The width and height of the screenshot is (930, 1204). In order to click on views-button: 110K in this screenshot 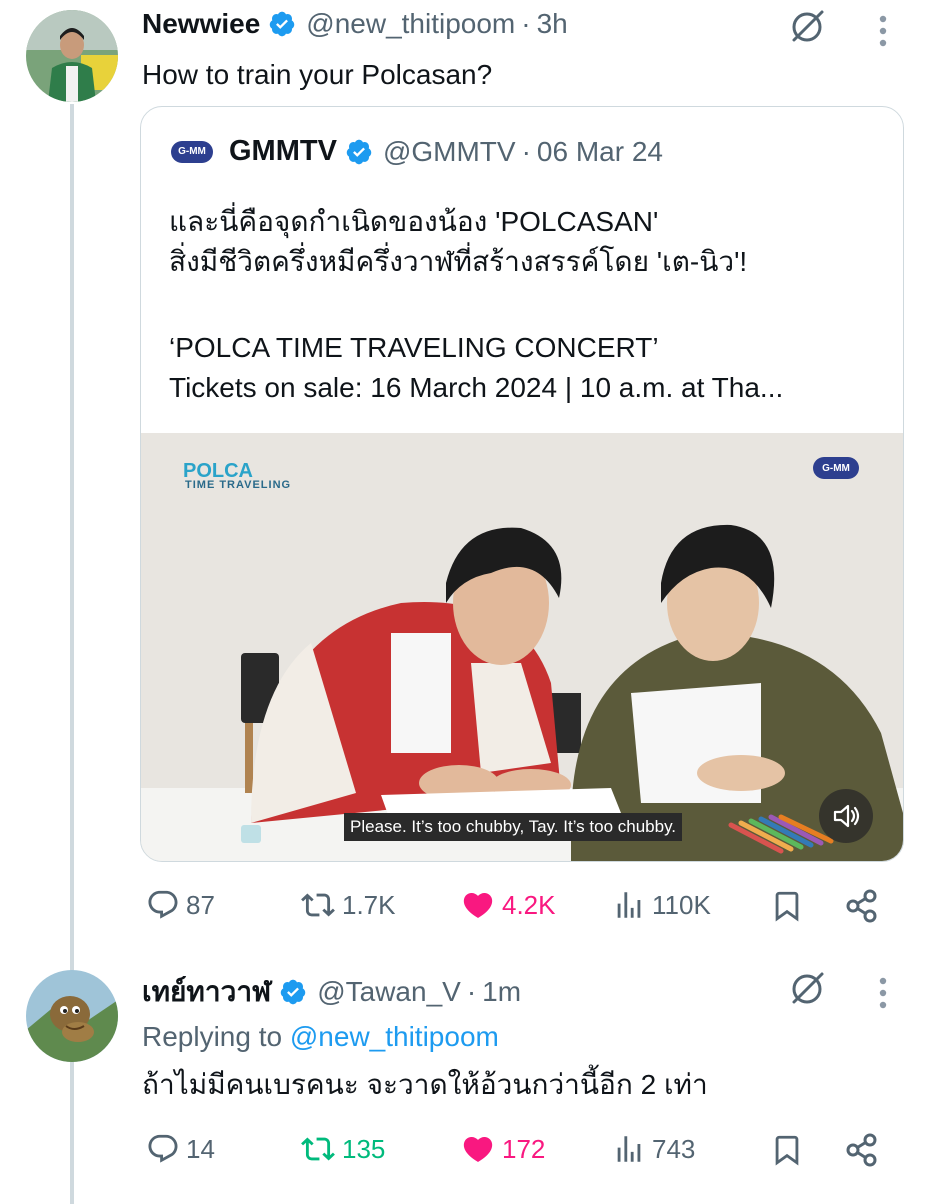, I will do `click(661, 905)`.